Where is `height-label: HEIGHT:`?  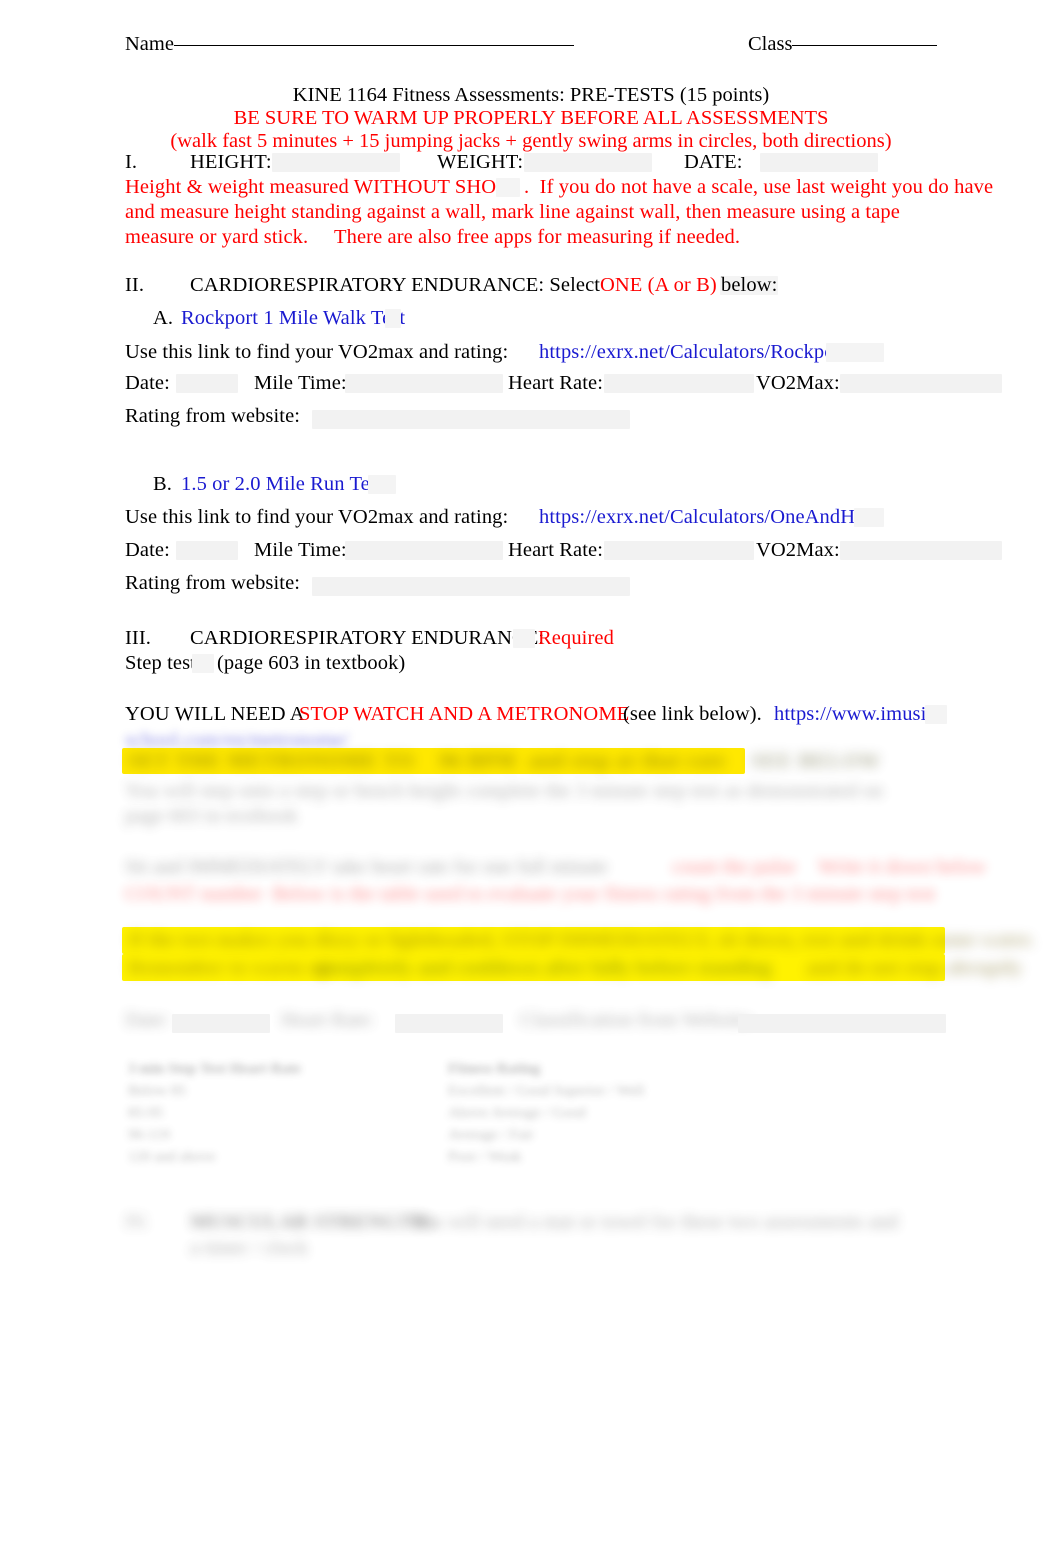 height-label: HEIGHT: is located at coordinates (231, 162).